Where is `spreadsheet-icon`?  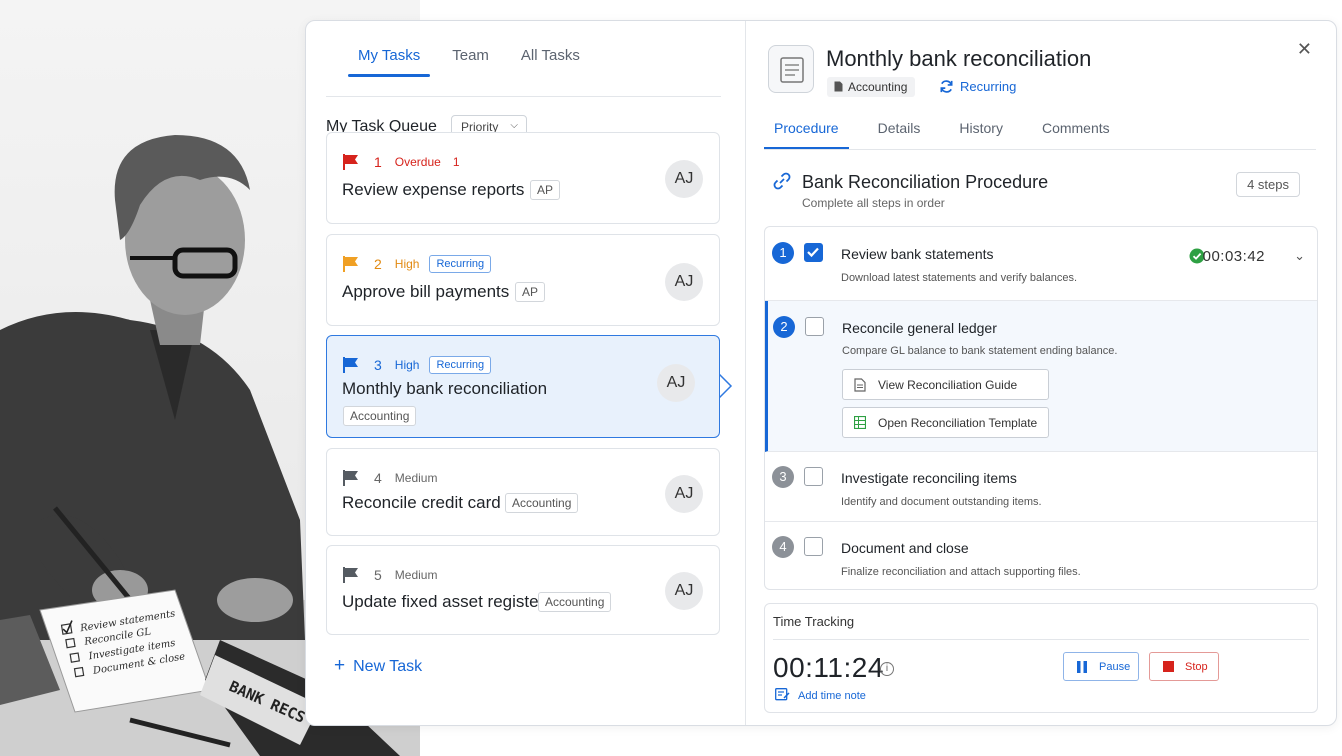
spreadsheet-icon is located at coordinates (860, 422).